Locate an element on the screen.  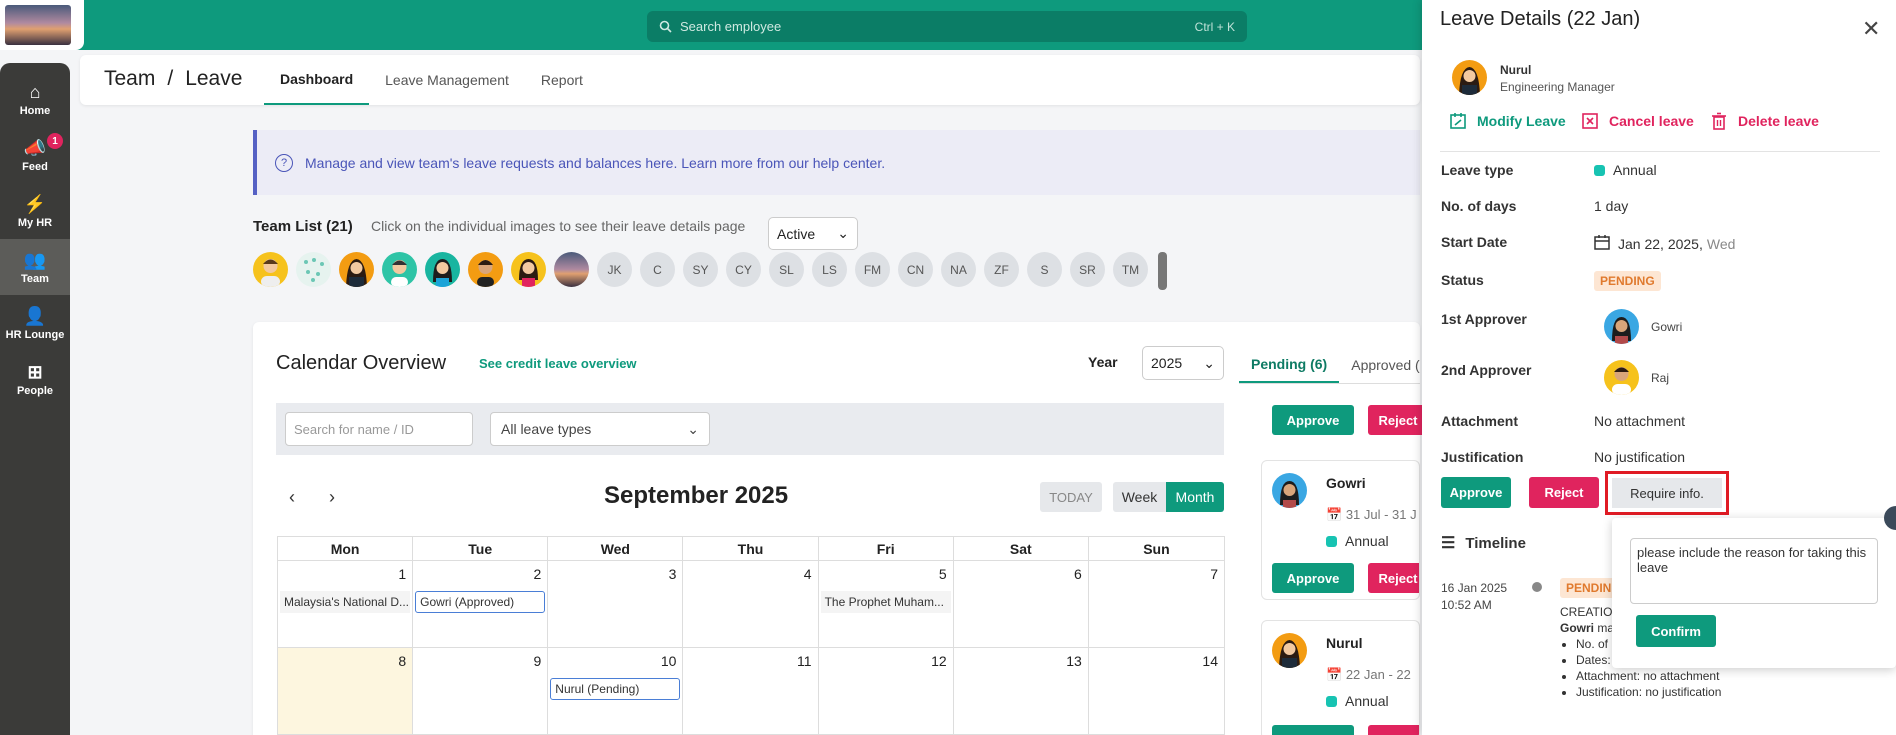
day-cell: 14 is located at coordinates (1156, 691).